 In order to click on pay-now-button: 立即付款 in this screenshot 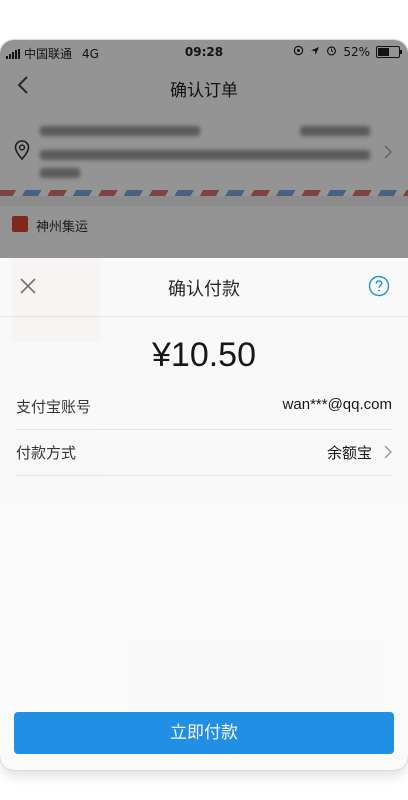, I will do `click(204, 733)`.